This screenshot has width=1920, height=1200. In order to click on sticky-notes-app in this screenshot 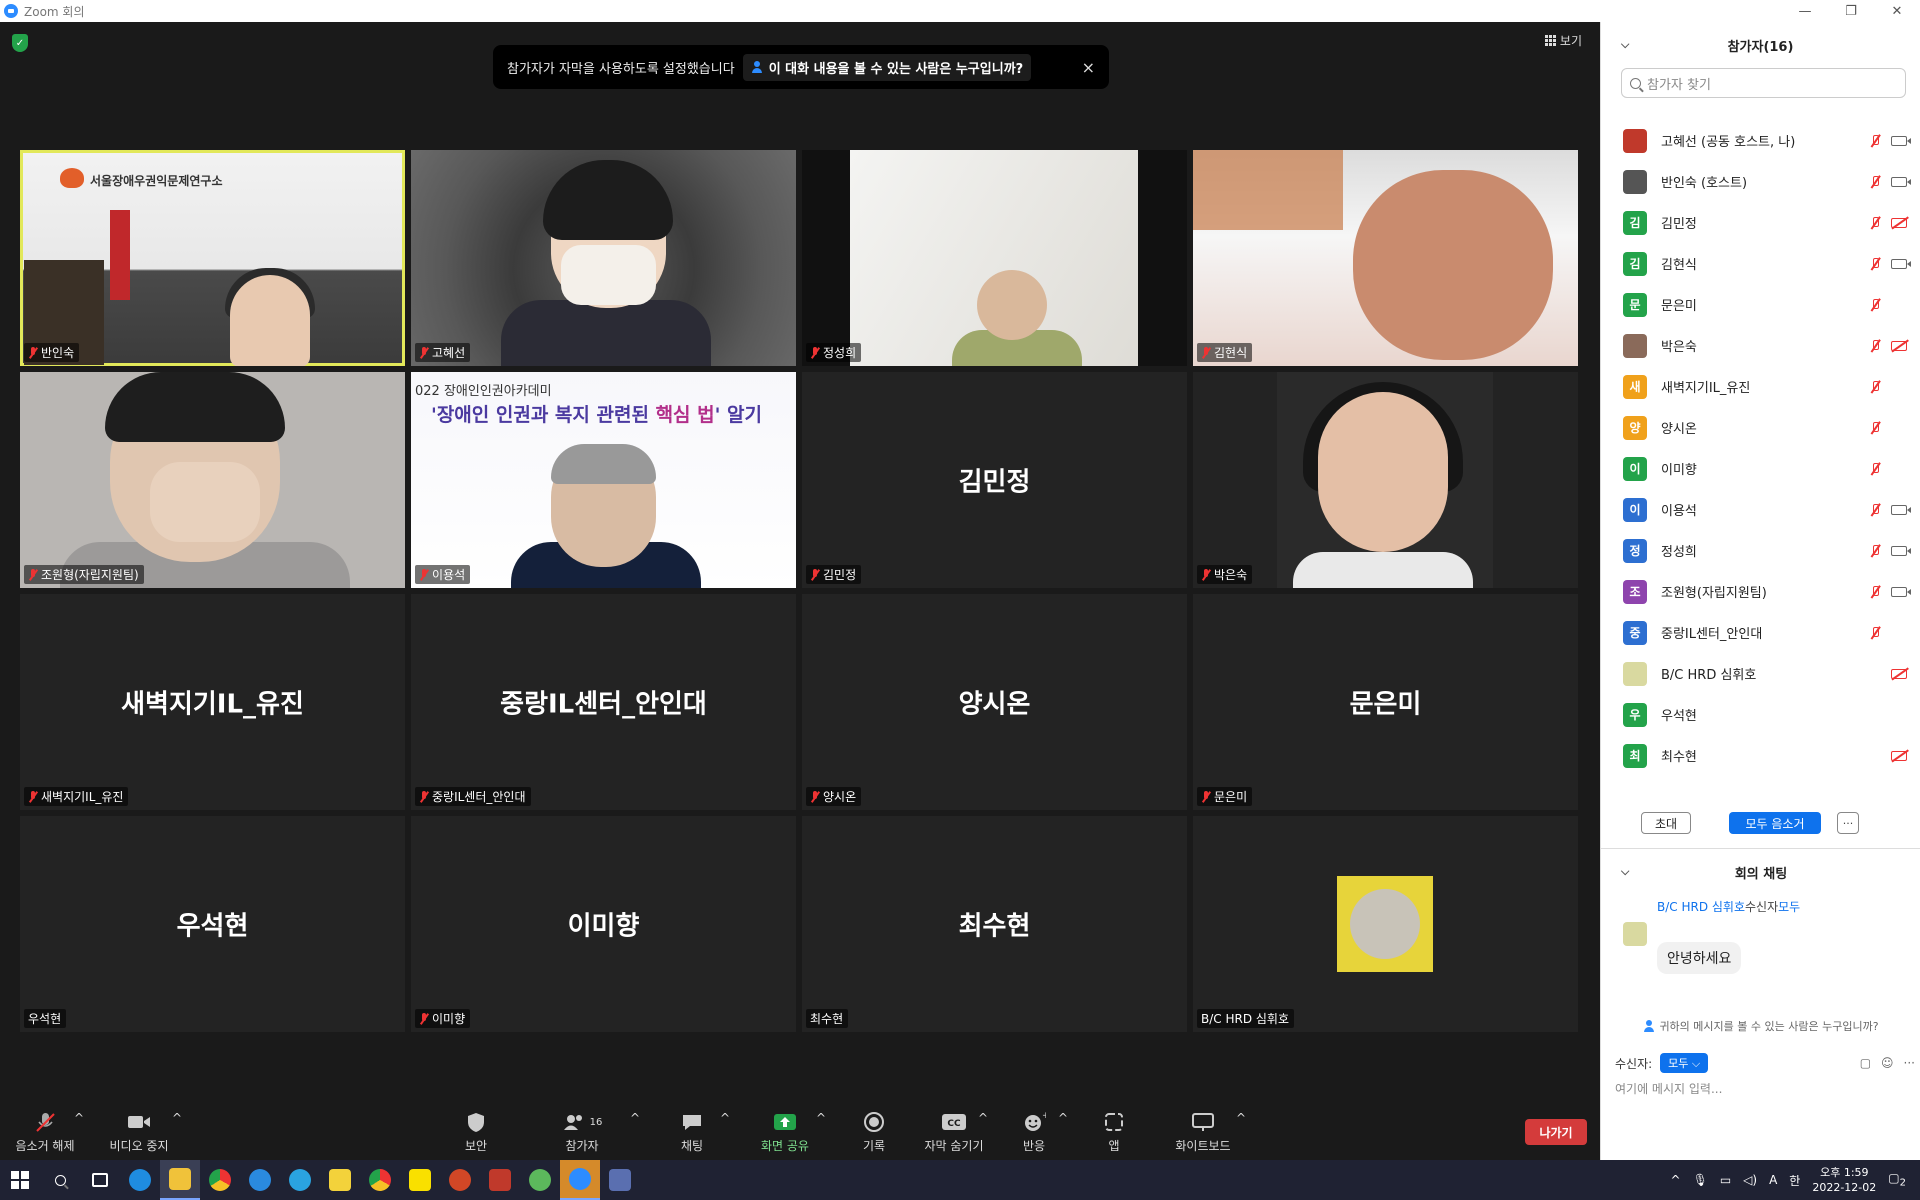, I will do `click(340, 1180)`.